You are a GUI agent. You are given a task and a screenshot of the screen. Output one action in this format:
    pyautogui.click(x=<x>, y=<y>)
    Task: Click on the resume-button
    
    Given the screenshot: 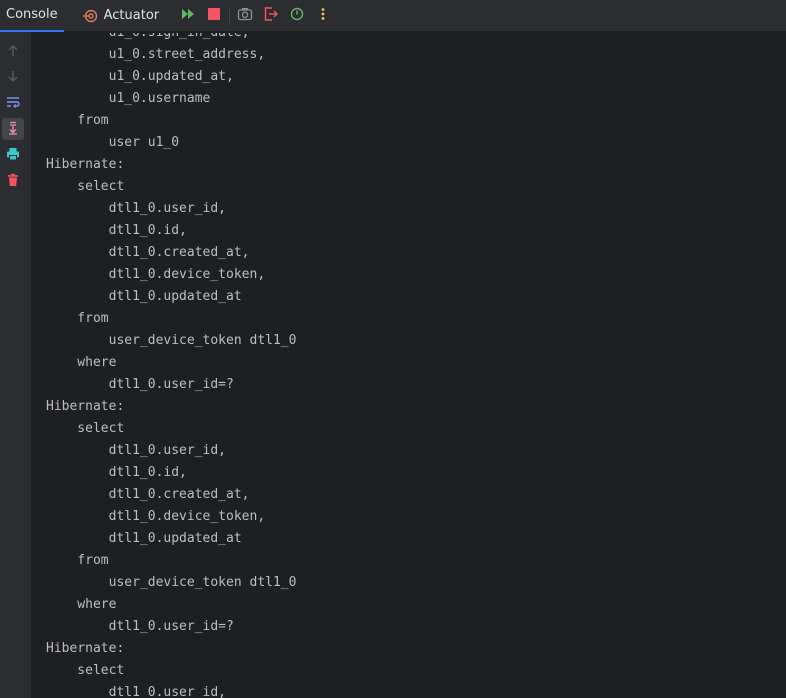 What is the action you would take?
    pyautogui.click(x=188, y=16)
    